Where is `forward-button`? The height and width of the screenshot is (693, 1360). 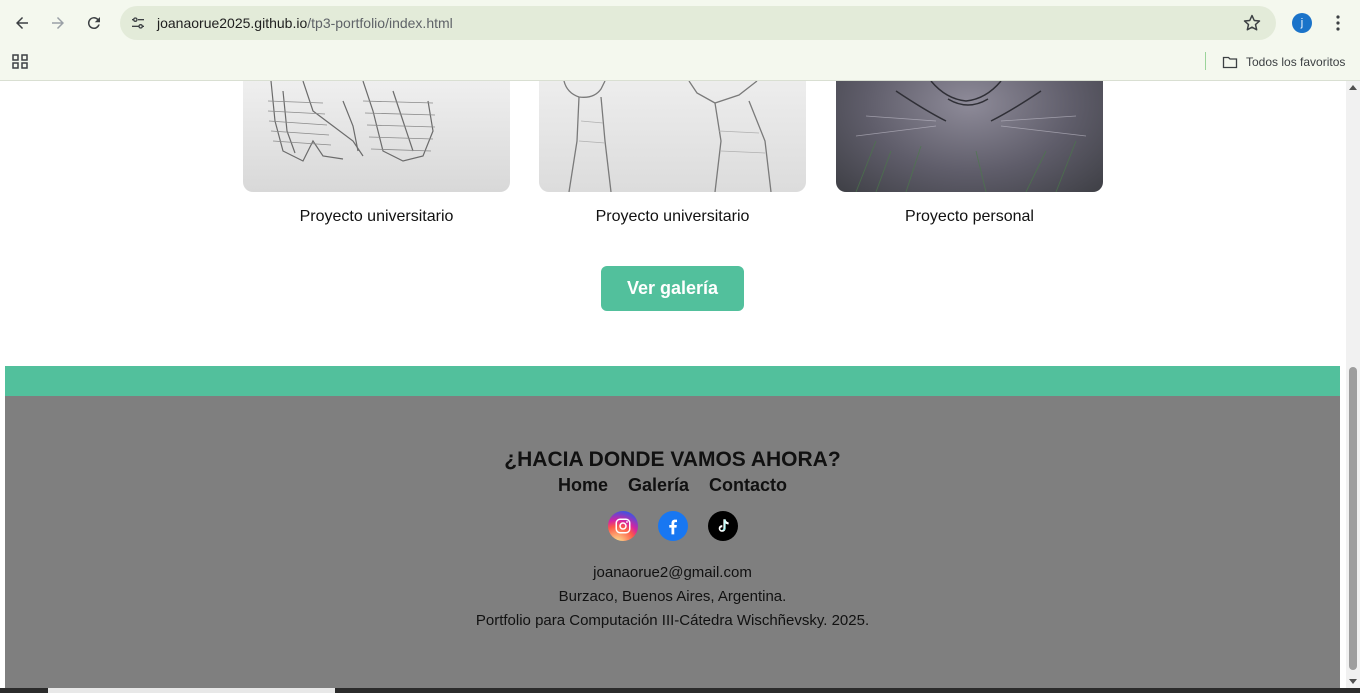
forward-button is located at coordinates (58, 23).